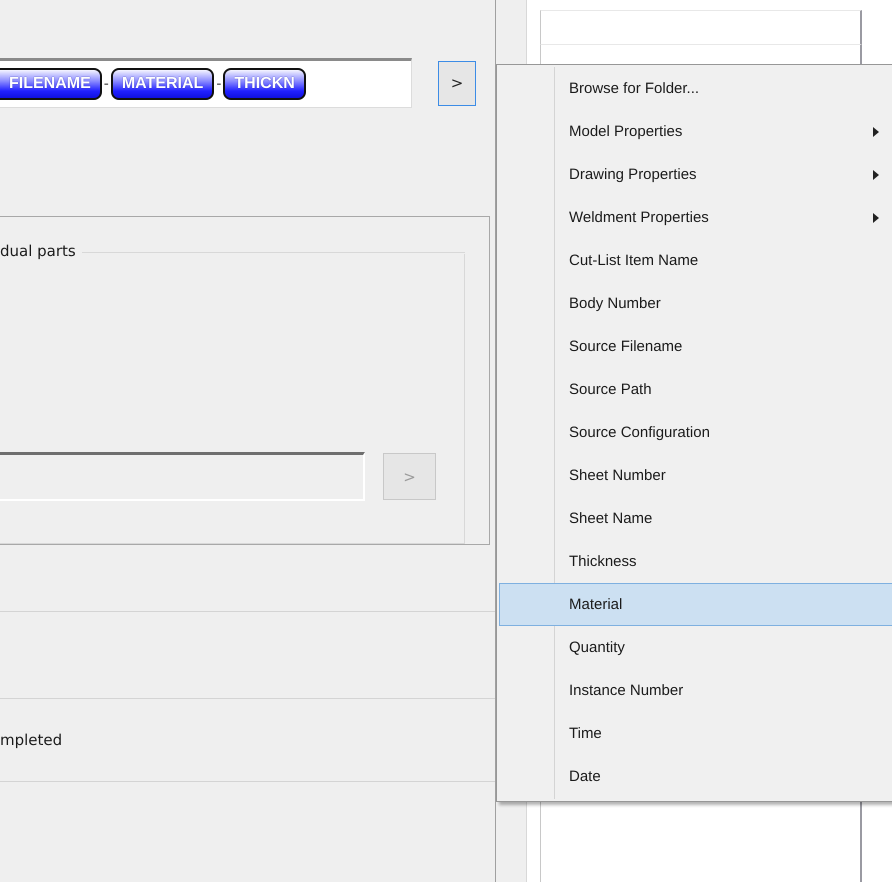 This screenshot has height=882, width=892. Describe the element at coordinates (457, 83) in the screenshot. I see `insert-button: >` at that location.